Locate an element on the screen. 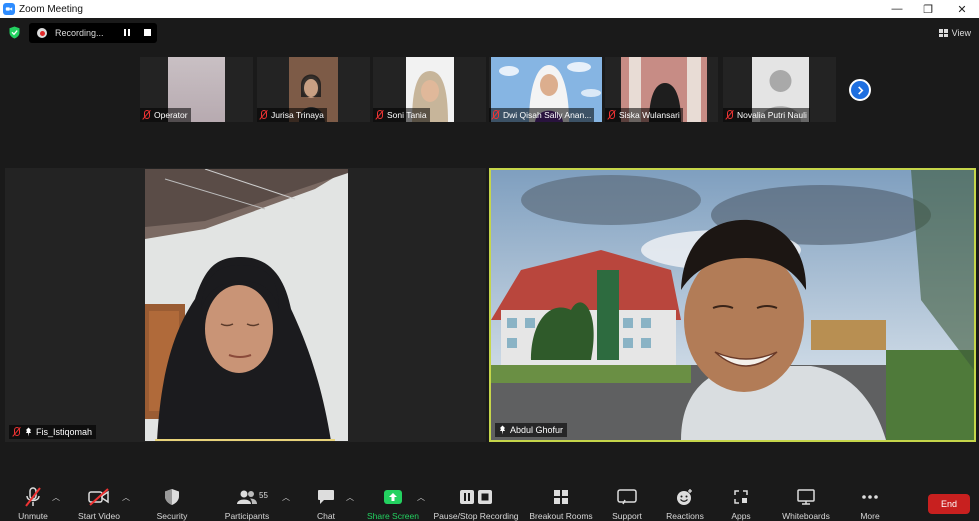  participant-thumbnail: Operator is located at coordinates (196, 89).